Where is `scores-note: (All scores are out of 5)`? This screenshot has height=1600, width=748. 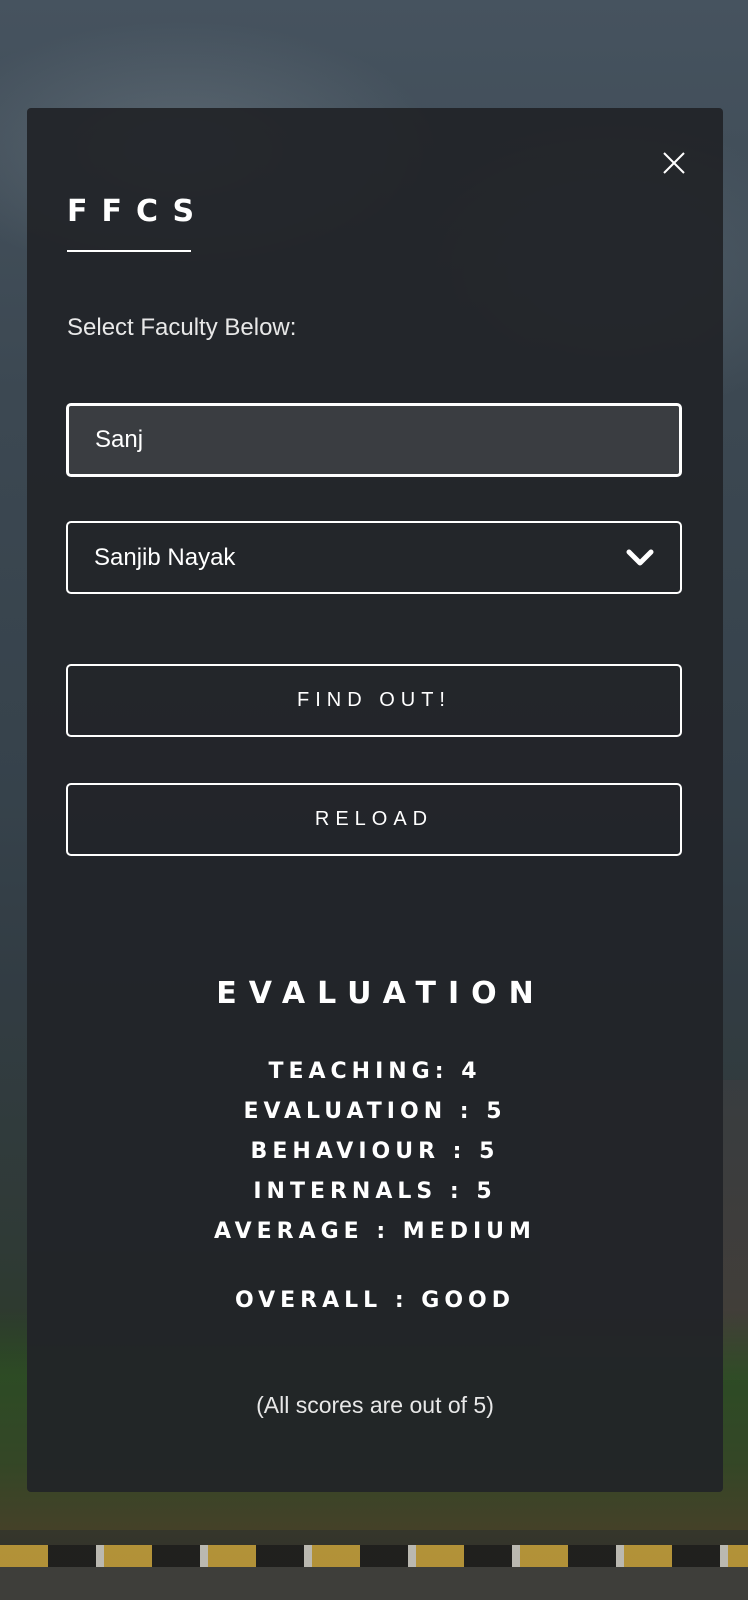 scores-note: (All scores are out of 5) is located at coordinates (375, 1405).